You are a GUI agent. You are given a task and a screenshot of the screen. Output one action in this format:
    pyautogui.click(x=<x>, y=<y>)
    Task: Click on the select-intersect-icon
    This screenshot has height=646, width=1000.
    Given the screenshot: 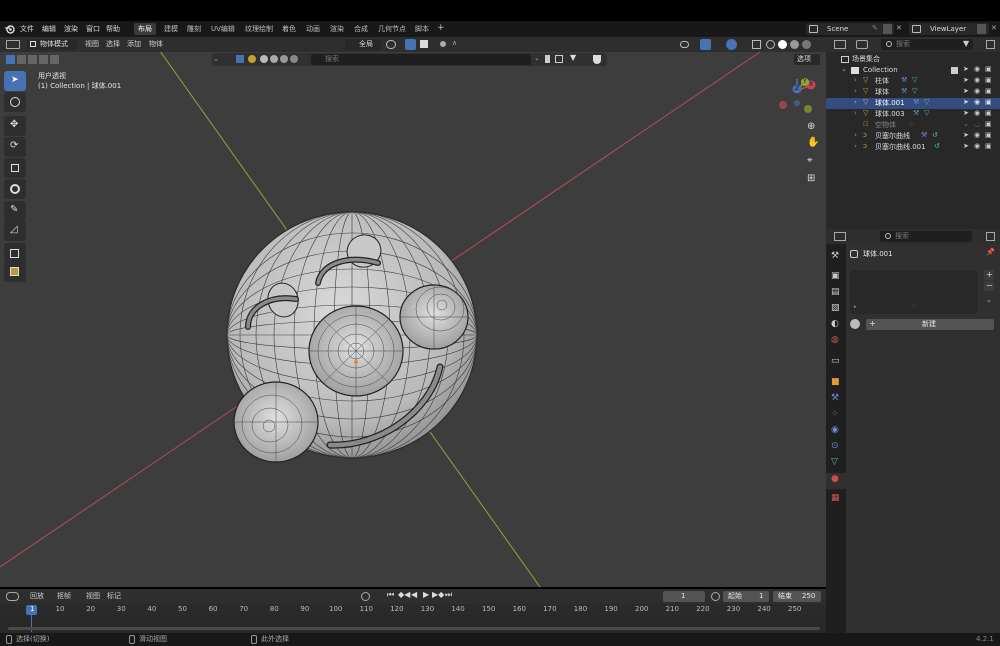 What is the action you would take?
    pyautogui.click(x=54, y=59)
    